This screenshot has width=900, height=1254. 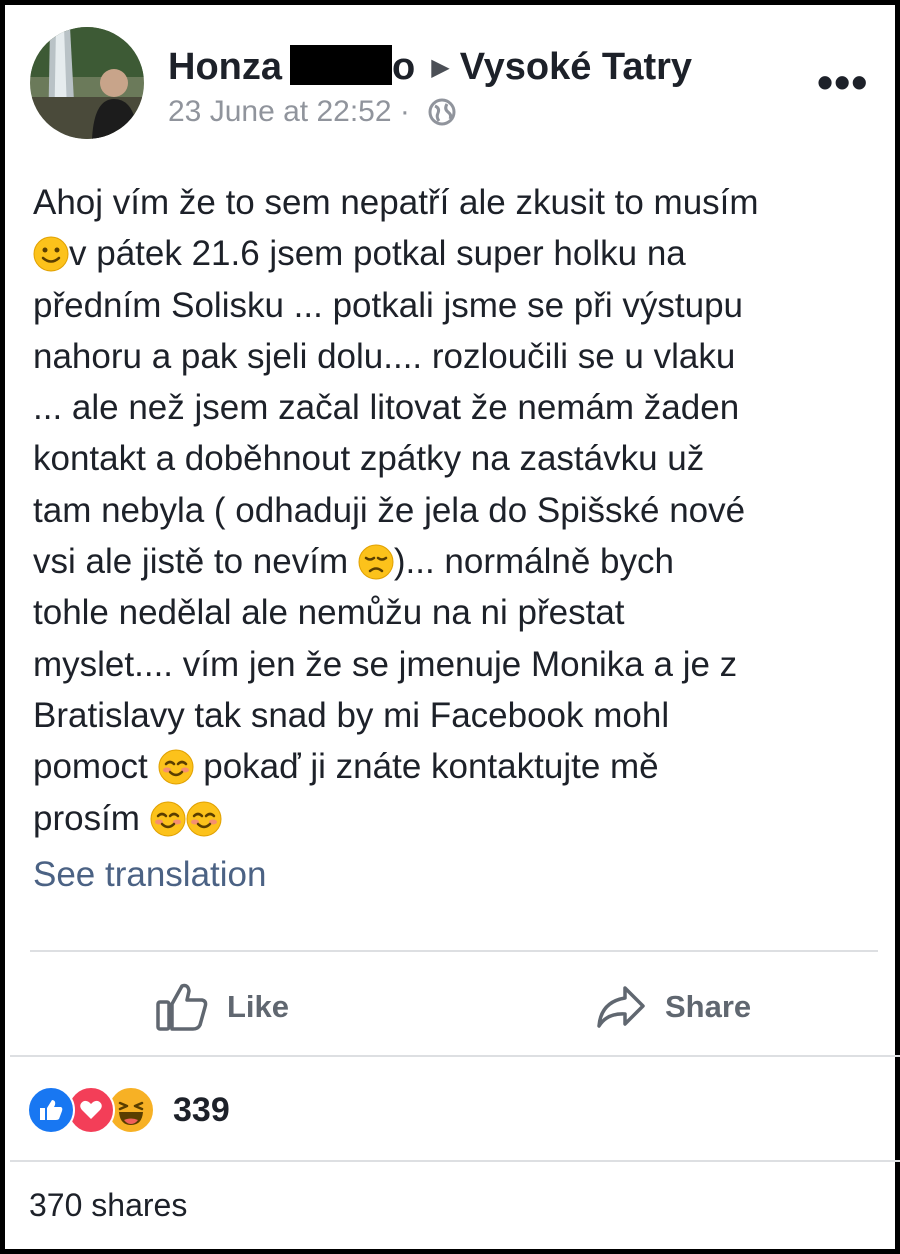 I want to click on author-name-suffix: o, so click(x=404, y=67).